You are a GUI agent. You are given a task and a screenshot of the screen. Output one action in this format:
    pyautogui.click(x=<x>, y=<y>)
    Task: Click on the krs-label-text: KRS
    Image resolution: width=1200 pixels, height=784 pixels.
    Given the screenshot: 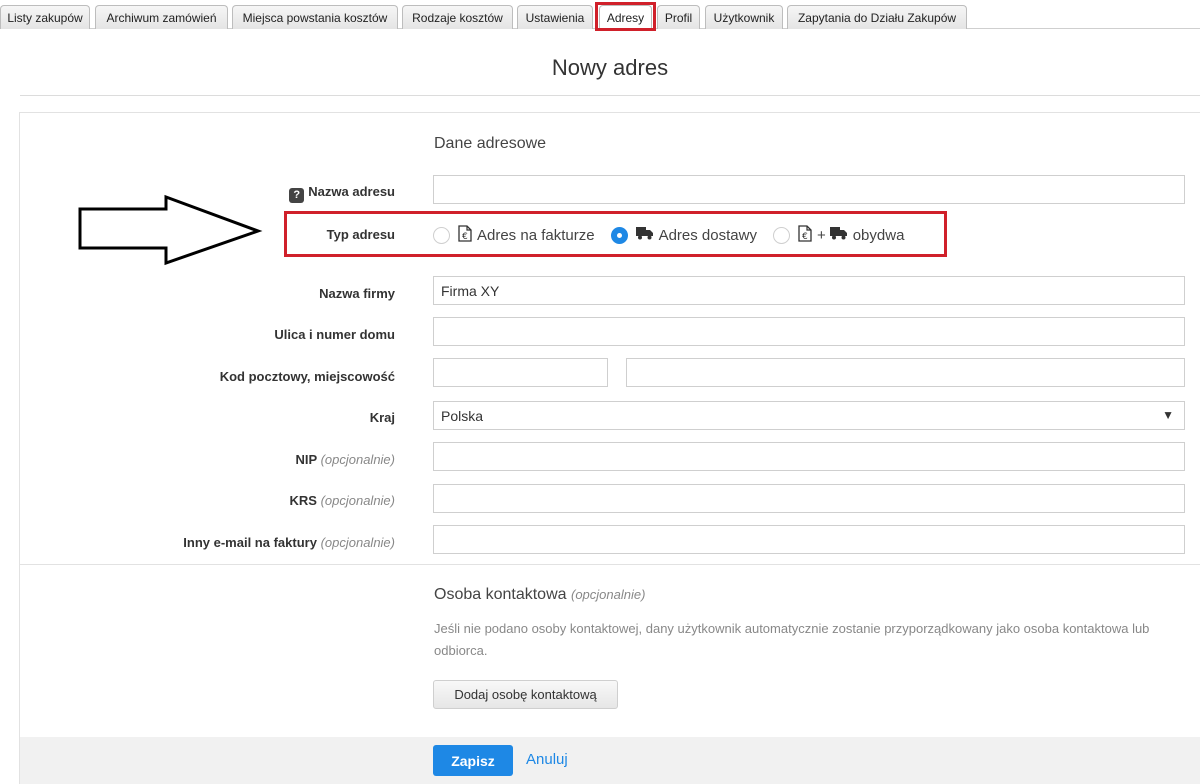 What is the action you would take?
    pyautogui.click(x=303, y=500)
    